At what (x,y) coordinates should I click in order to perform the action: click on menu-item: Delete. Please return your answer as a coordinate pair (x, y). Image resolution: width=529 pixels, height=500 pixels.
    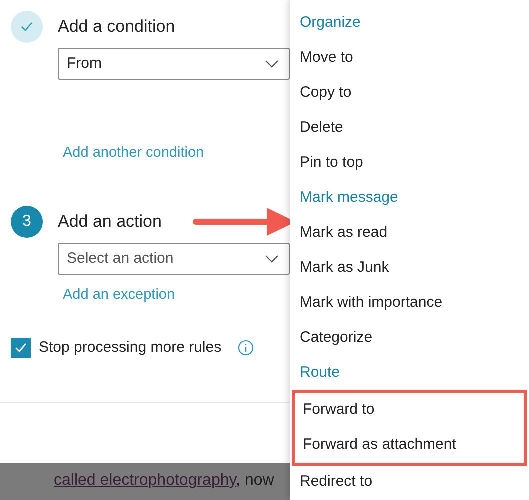
    Looking at the image, I should click on (409, 128).